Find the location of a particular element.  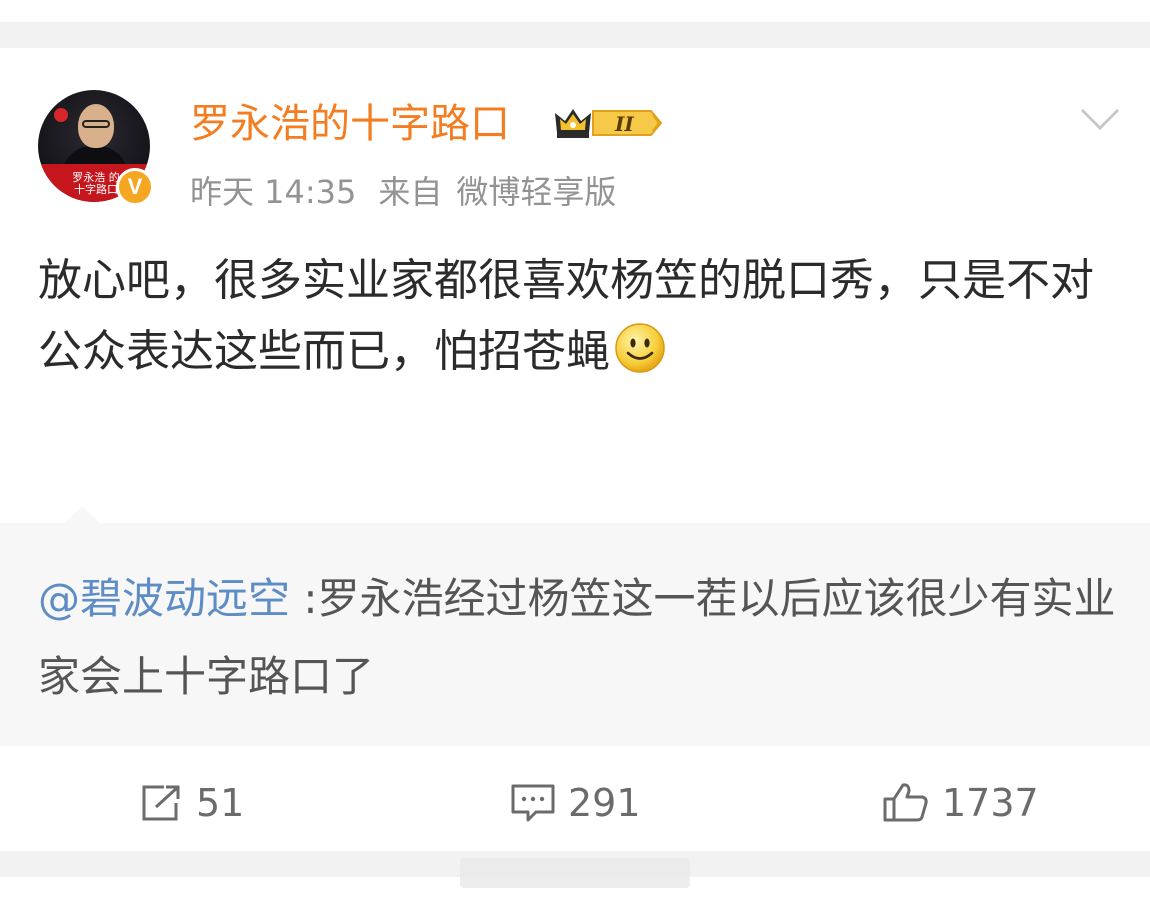

post-body: 放心吧，很多实业家都很喜欢杨笠的脱口秀，只是不对公众表达这些而已，怕招苍蝇 is located at coordinates (583, 316).